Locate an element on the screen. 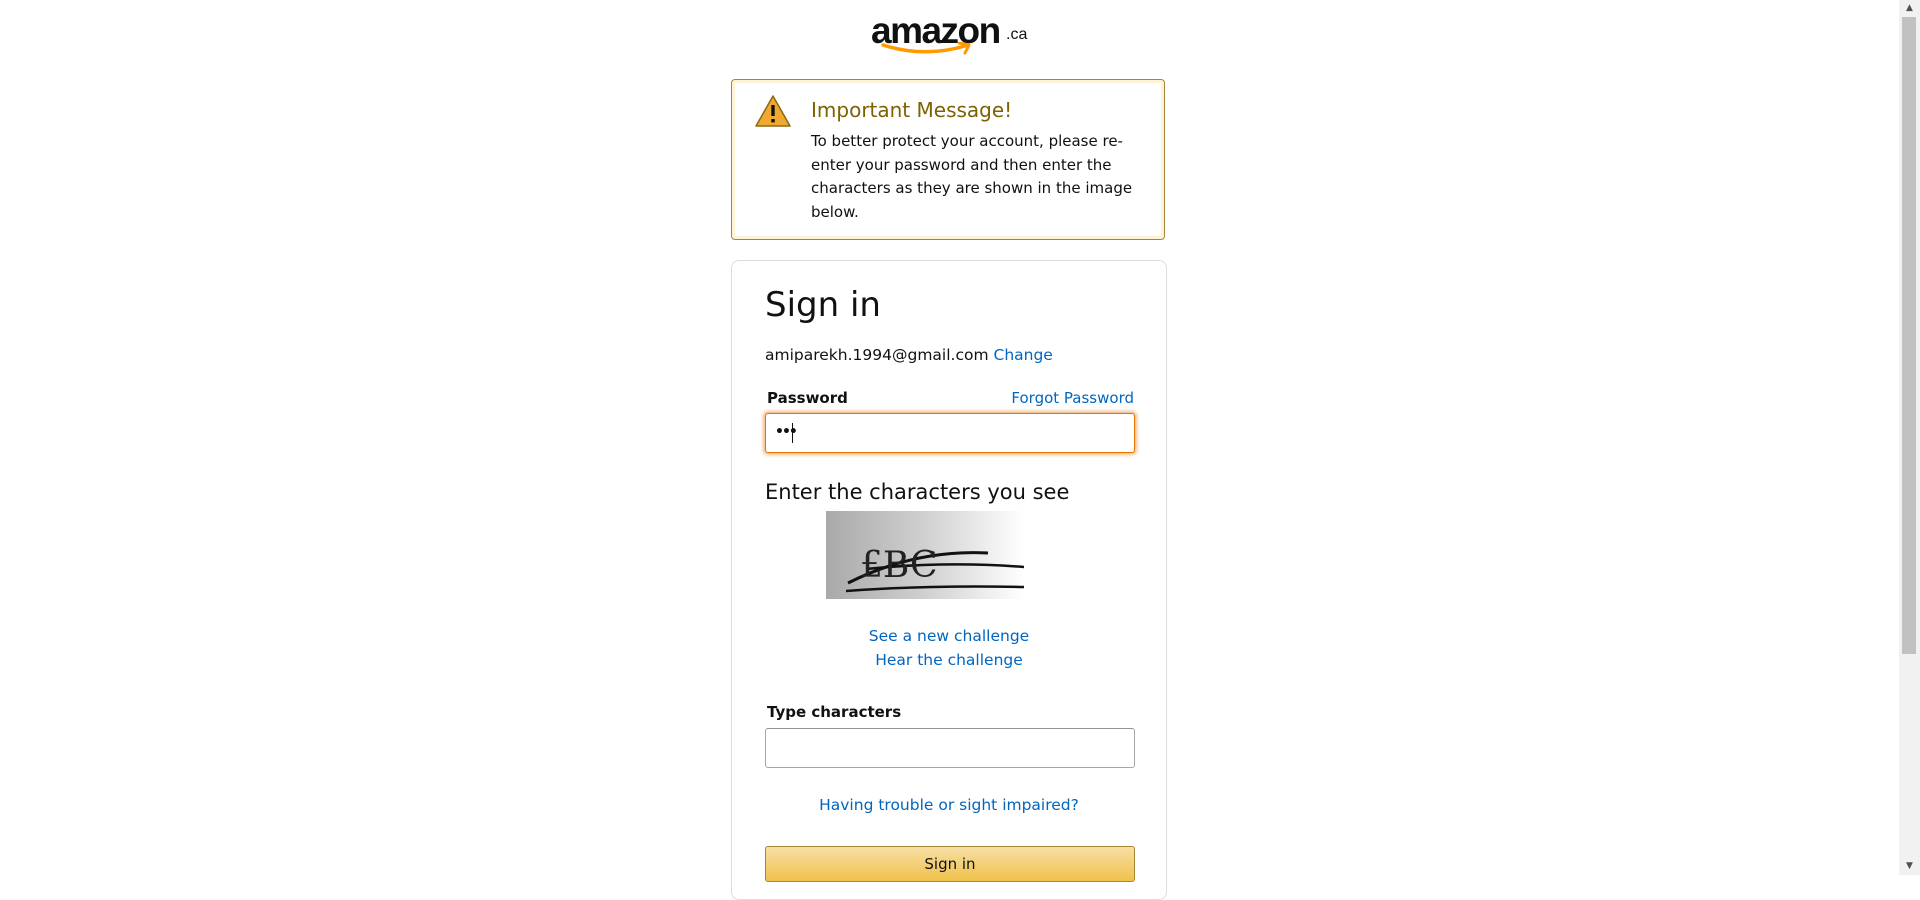 The height and width of the screenshot is (900, 1920). vertical-scrollbar: ▲ ▼ is located at coordinates (1909, 437).